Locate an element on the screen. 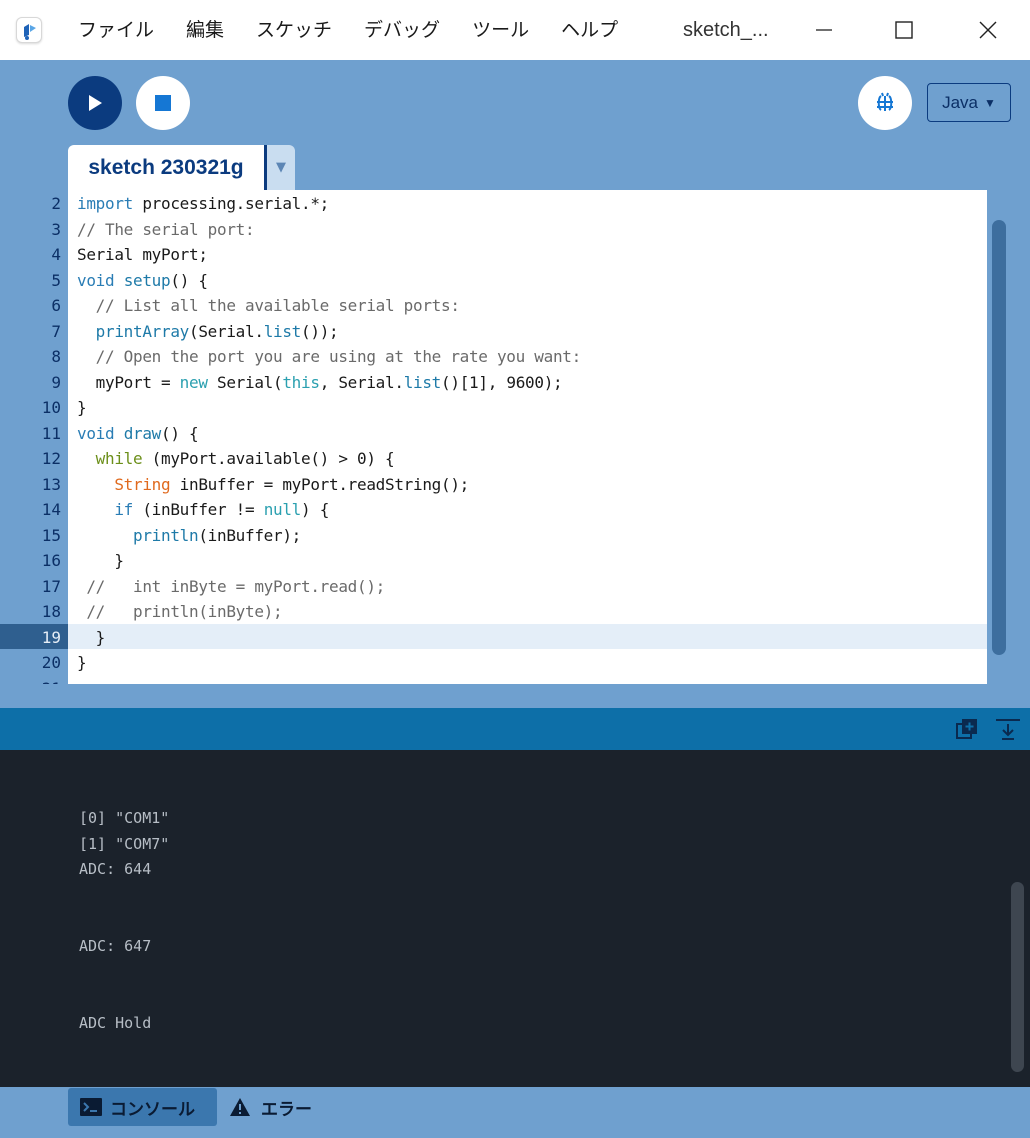 This screenshot has width=1030, height=1138. tab-console: コンソール is located at coordinates (142, 1107).